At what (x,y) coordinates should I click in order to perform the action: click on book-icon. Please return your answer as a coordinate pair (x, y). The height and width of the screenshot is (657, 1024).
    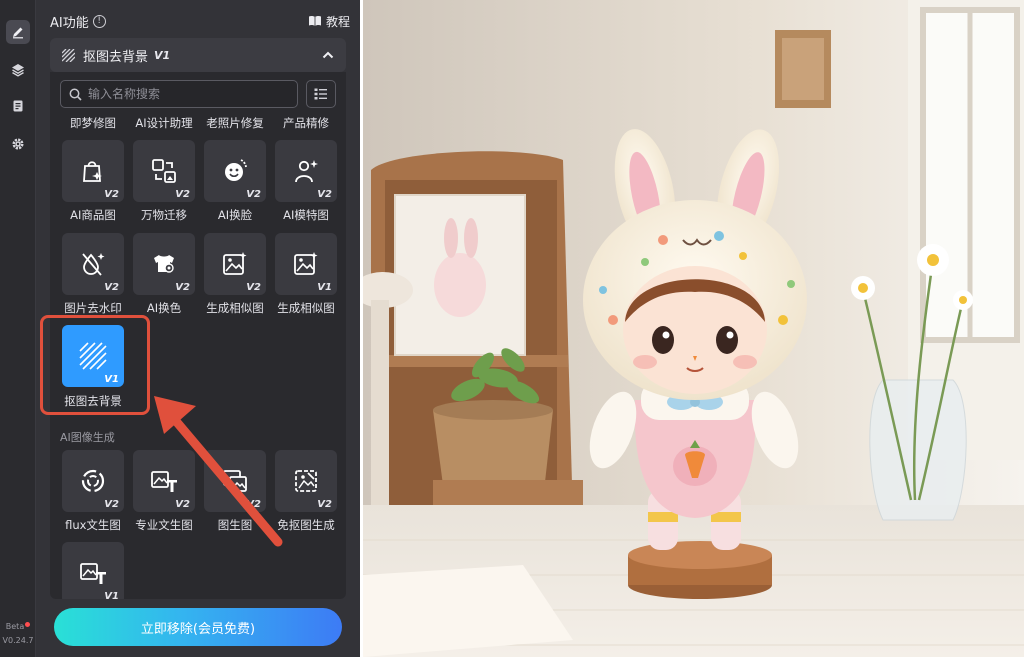
    Looking at the image, I should click on (314, 21).